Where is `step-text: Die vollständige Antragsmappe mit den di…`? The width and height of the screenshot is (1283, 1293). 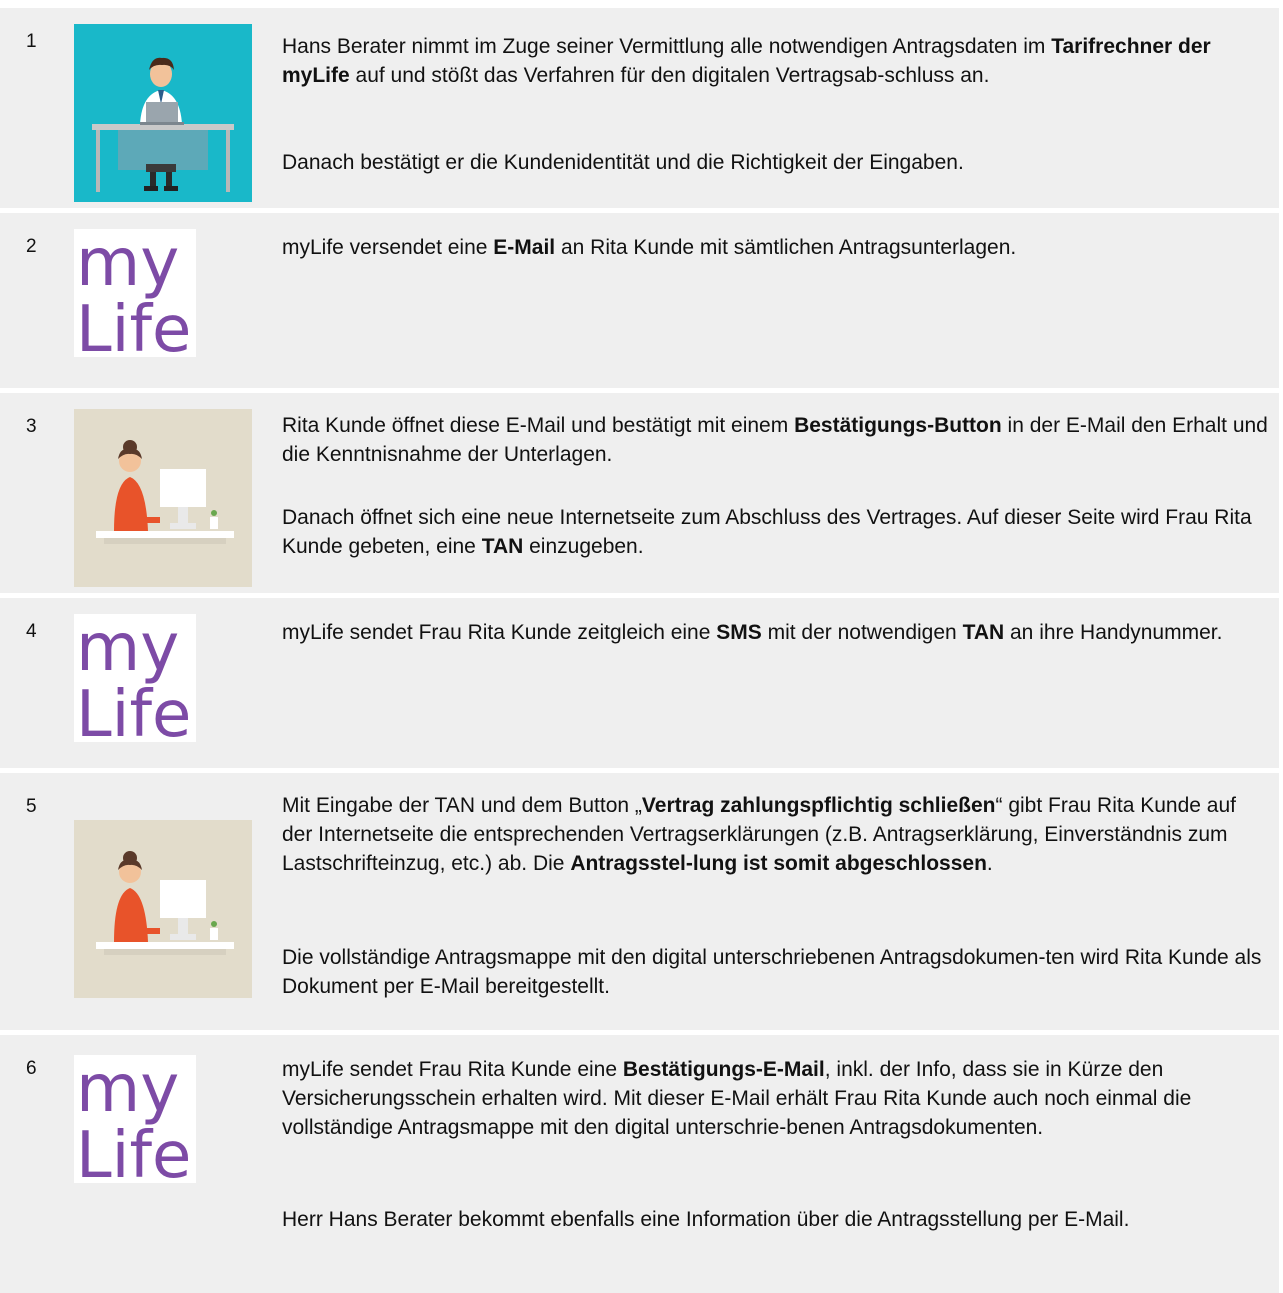
step-text: Die vollständige Antragsmappe mit den di… is located at coordinates (772, 972).